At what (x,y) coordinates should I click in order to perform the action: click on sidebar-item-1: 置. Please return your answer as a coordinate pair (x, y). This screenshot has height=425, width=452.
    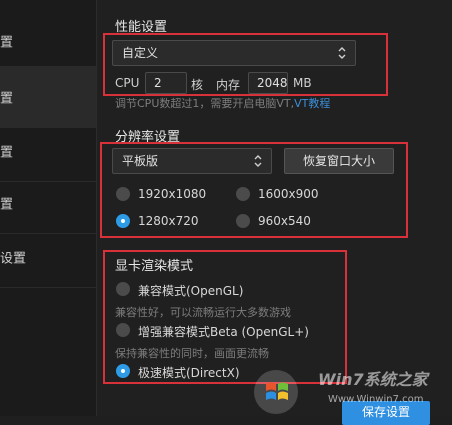
    Looking at the image, I should click on (48, 41).